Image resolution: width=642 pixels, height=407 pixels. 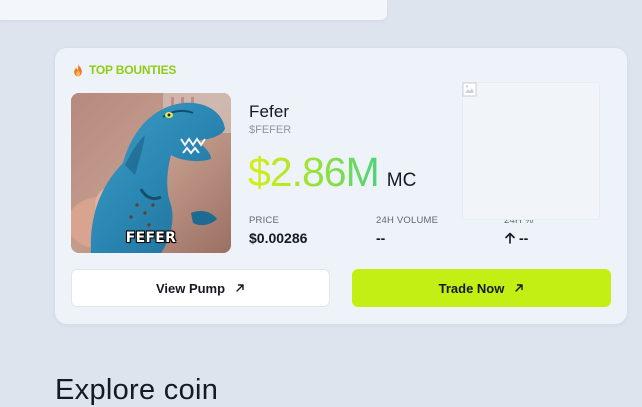 I want to click on token-image: FEFER, so click(x=151, y=173).